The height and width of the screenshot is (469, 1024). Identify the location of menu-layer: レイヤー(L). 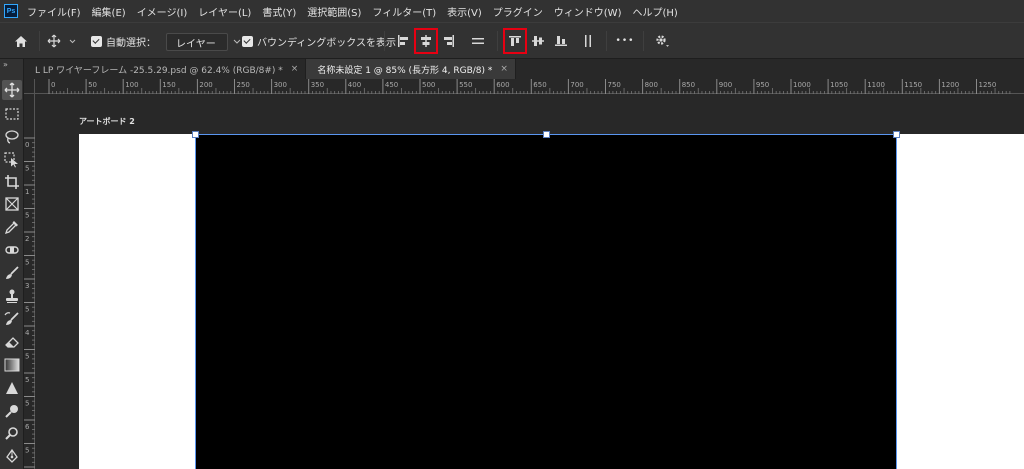
(224, 11).